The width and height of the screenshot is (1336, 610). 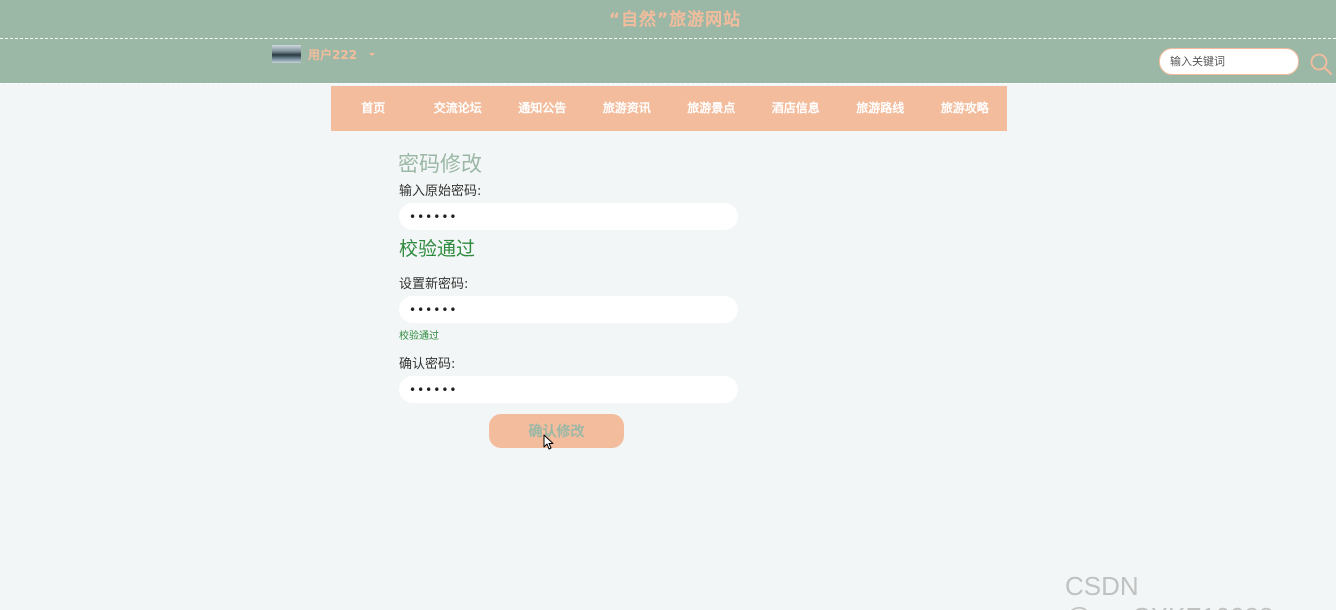 What do you see at coordinates (440, 164) in the screenshot?
I see `page-title: 密码修改` at bounding box center [440, 164].